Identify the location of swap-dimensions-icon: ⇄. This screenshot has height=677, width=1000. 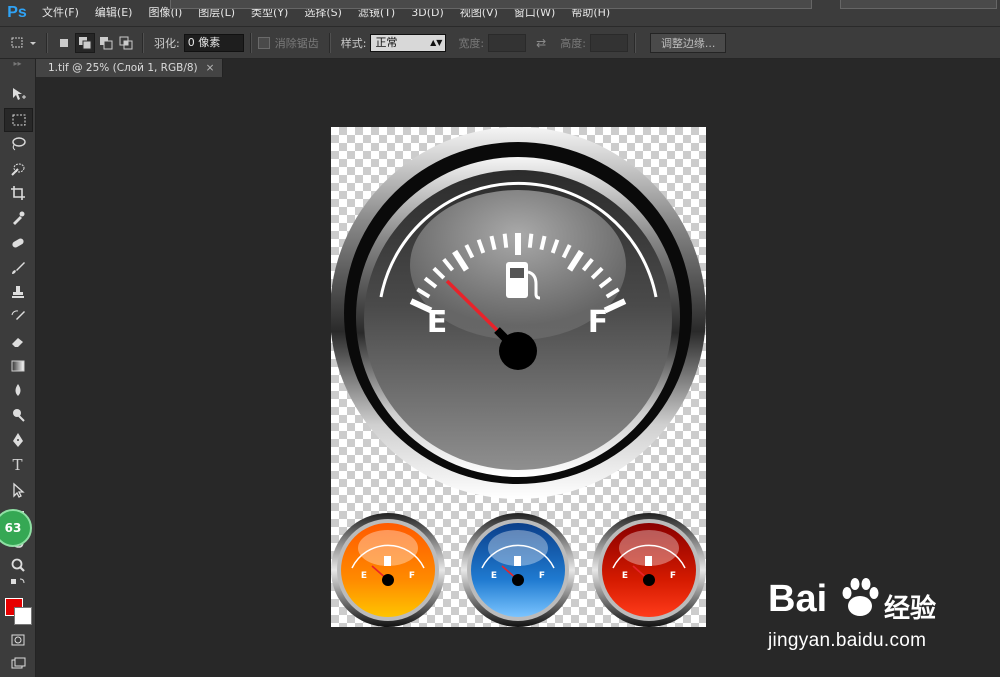
(541, 43).